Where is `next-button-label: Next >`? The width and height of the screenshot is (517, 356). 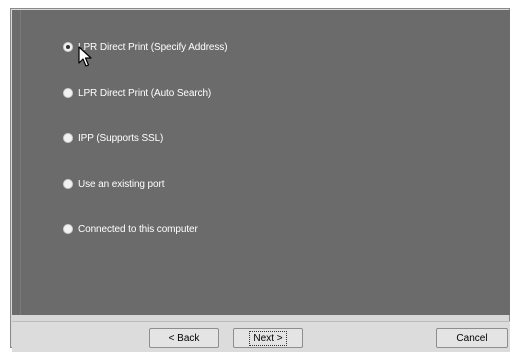 next-button-label: Next > is located at coordinates (268, 338).